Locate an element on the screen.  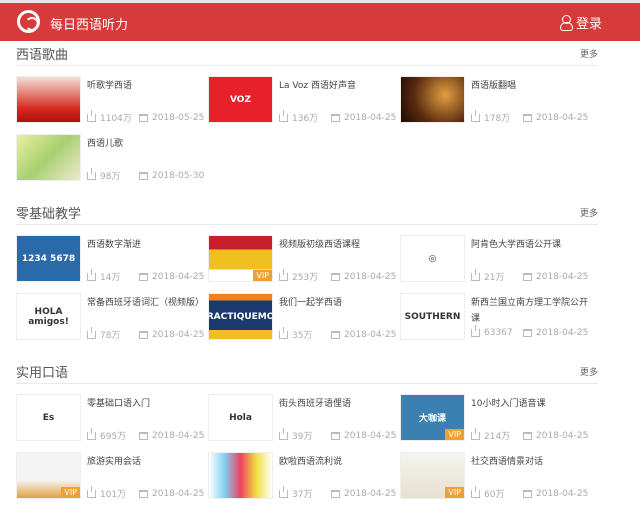
download-count: 37万 is located at coordinates (302, 495).